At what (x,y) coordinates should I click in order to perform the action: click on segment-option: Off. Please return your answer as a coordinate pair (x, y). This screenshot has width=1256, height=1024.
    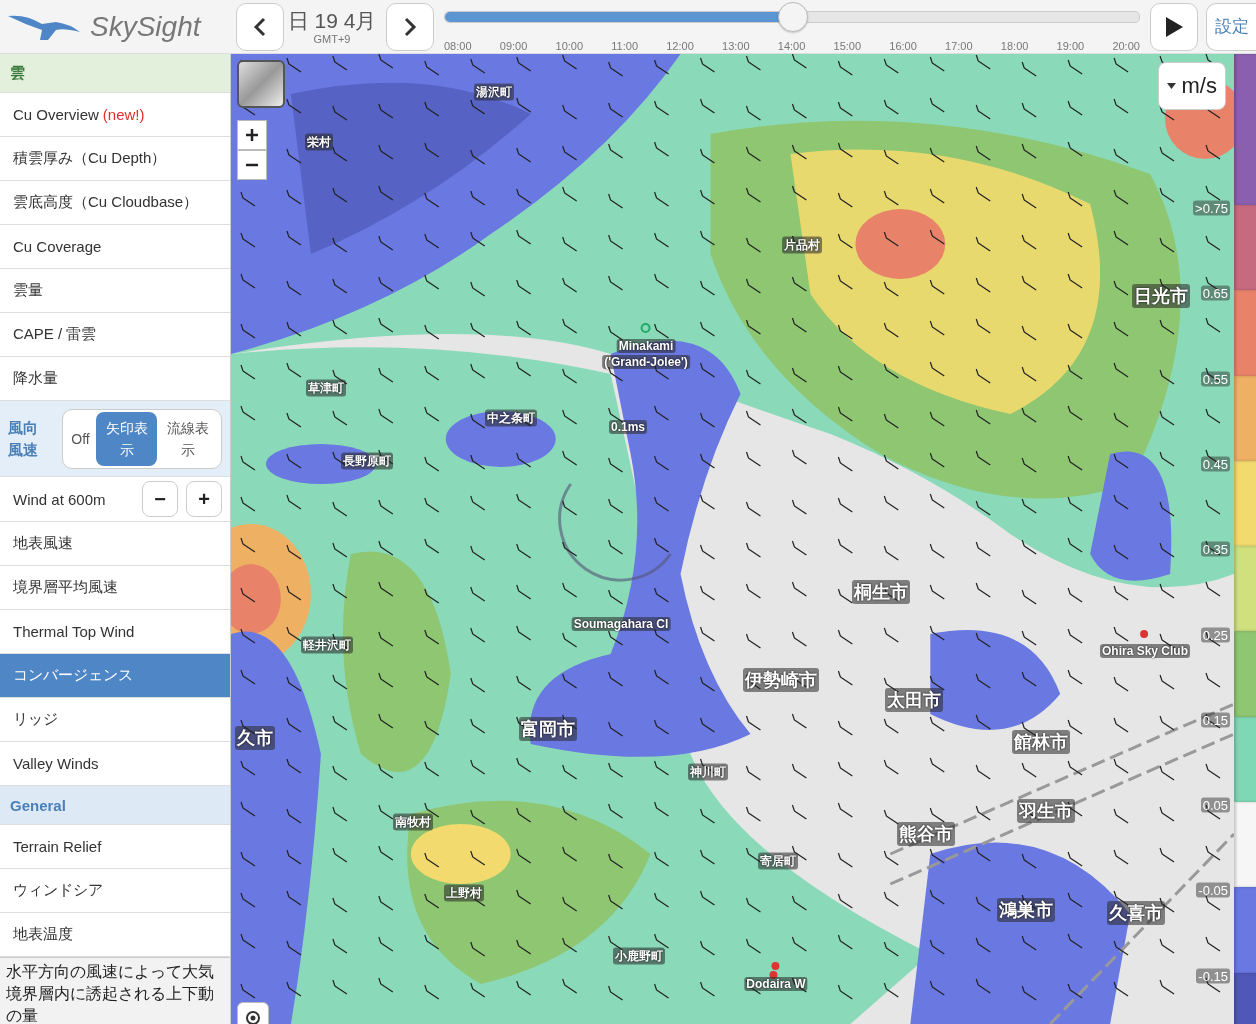
    Looking at the image, I should click on (80, 438).